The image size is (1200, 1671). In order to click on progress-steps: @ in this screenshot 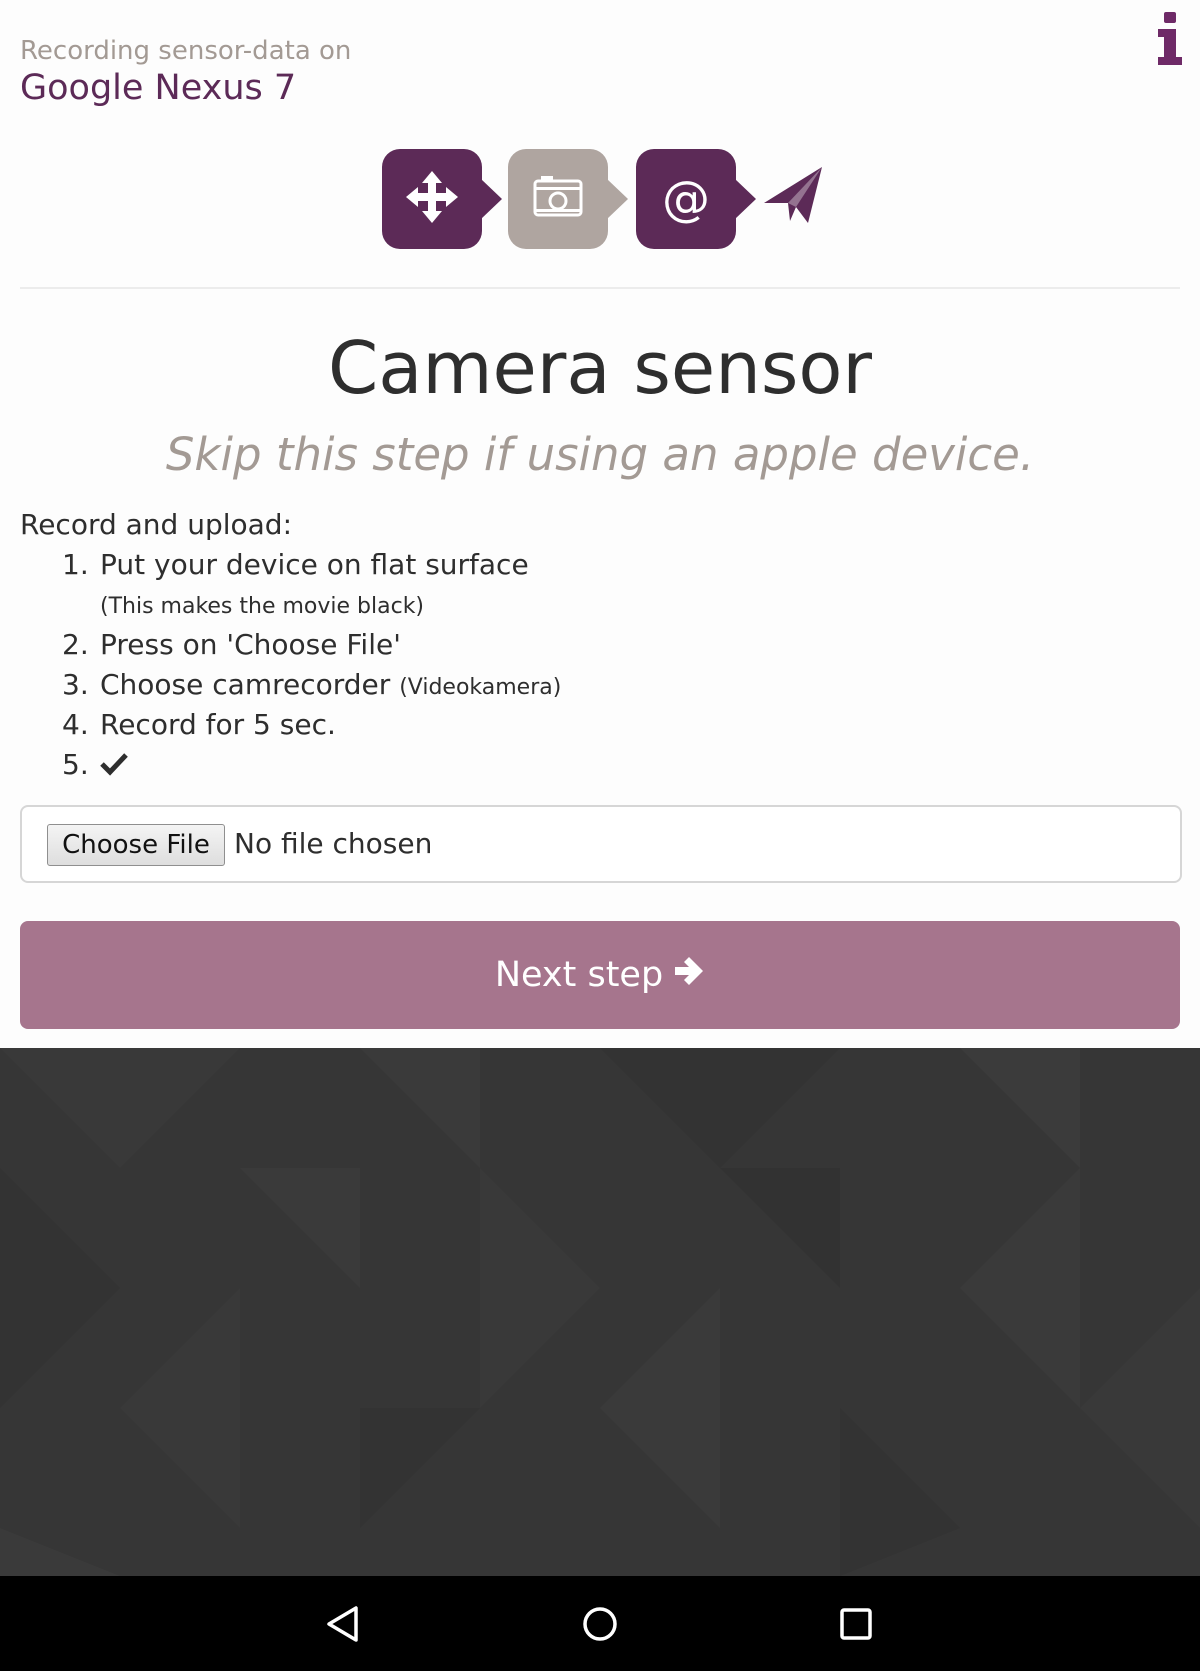, I will do `click(602, 199)`.